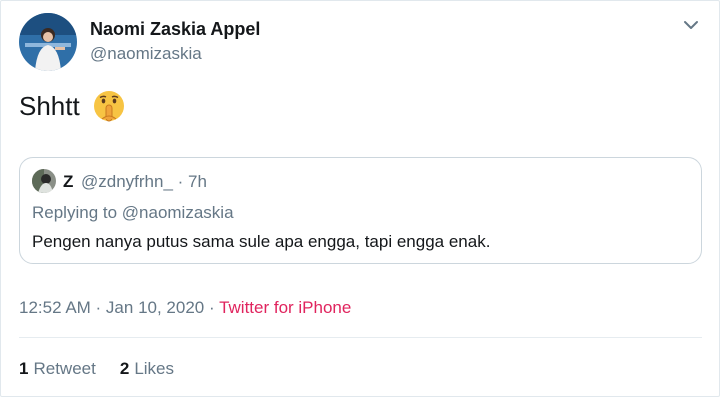 Image resolution: width=720 pixels, height=397 pixels. Describe the element at coordinates (68, 182) in the screenshot. I see `quoted-author-name: Z` at that location.